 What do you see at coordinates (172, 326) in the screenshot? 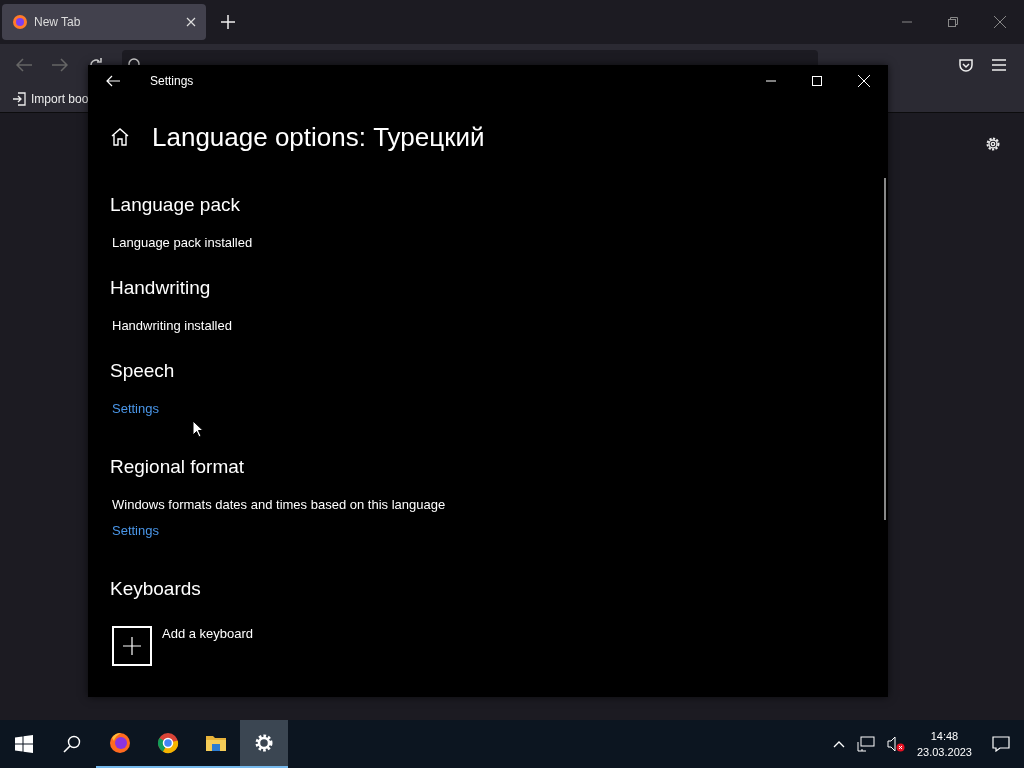
I see `status-text: Handwriting installed` at bounding box center [172, 326].